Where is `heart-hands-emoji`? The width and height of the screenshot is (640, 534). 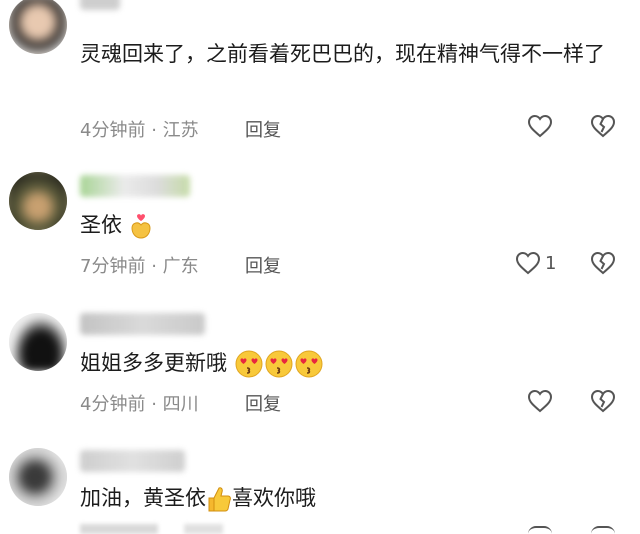 heart-hands-emoji is located at coordinates (141, 226).